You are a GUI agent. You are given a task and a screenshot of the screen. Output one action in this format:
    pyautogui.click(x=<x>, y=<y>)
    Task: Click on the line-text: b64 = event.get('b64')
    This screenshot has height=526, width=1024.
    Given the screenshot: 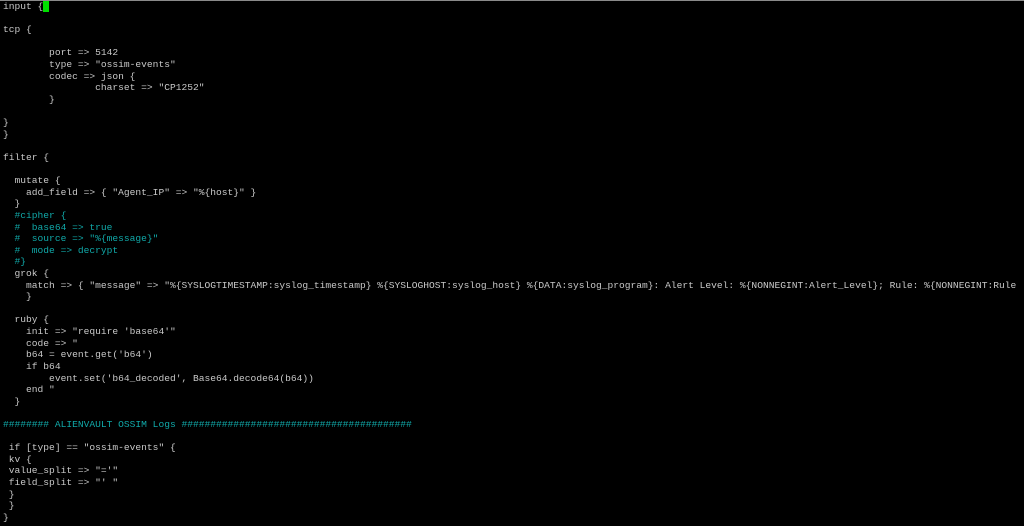 What is the action you would take?
    pyautogui.click(x=78, y=355)
    